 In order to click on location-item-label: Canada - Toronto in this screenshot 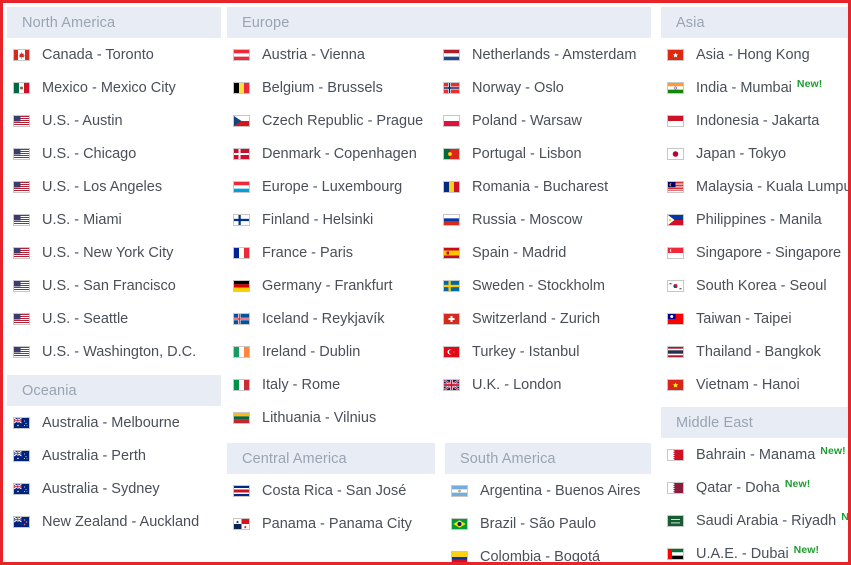, I will do `click(98, 54)`.